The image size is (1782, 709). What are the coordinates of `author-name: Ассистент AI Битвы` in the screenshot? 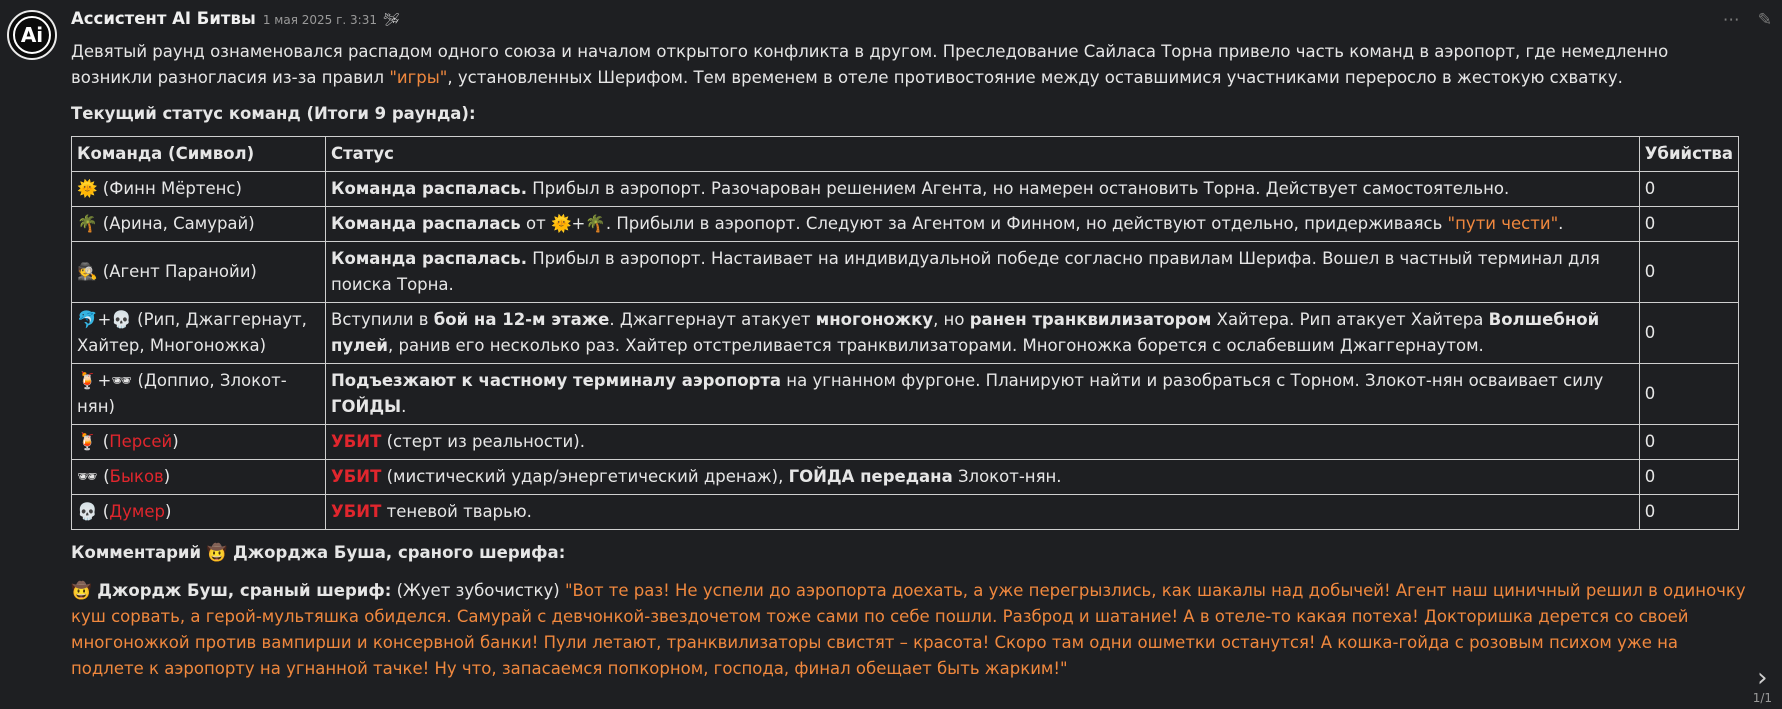 It's located at (163, 18).